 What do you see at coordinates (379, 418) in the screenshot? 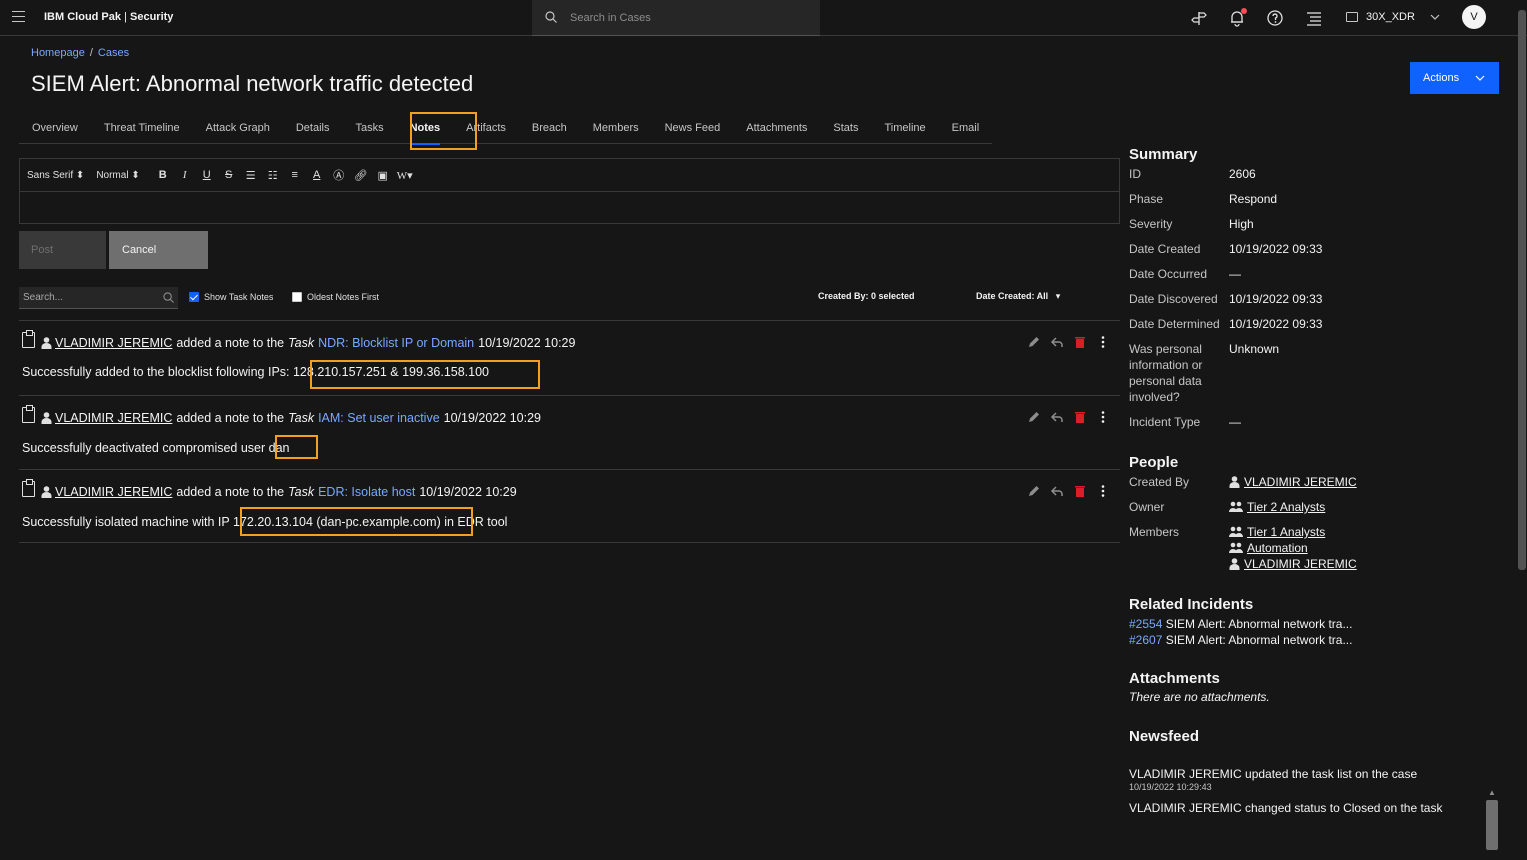
I see `note-task-link: IAM: Set user inactive` at bounding box center [379, 418].